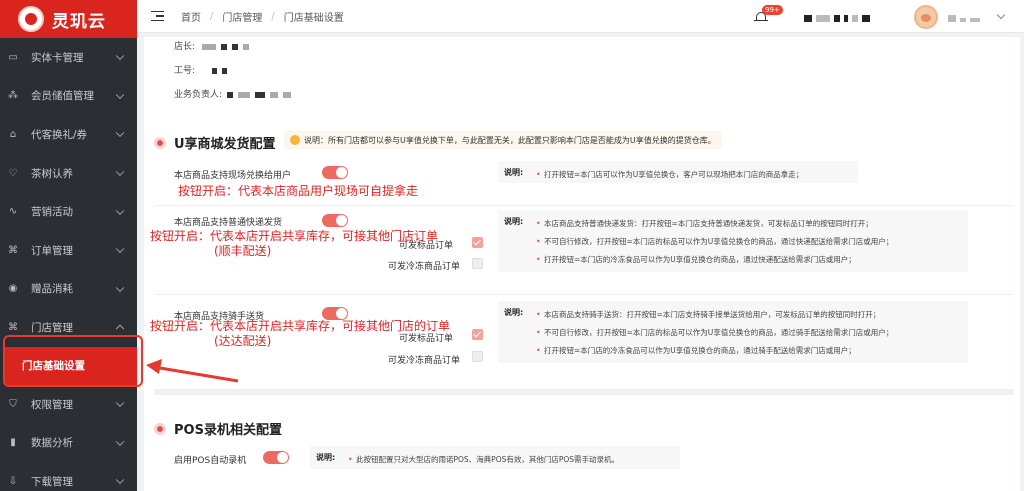 This screenshot has width=1024, height=491. What do you see at coordinates (584, 392) in the screenshot?
I see `section-spacer` at bounding box center [584, 392].